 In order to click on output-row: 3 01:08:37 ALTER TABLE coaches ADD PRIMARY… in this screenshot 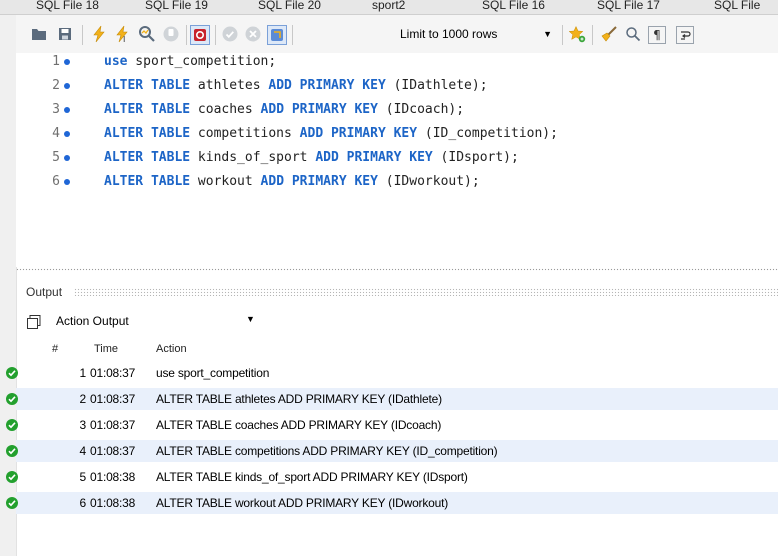, I will do `click(392, 425)`.